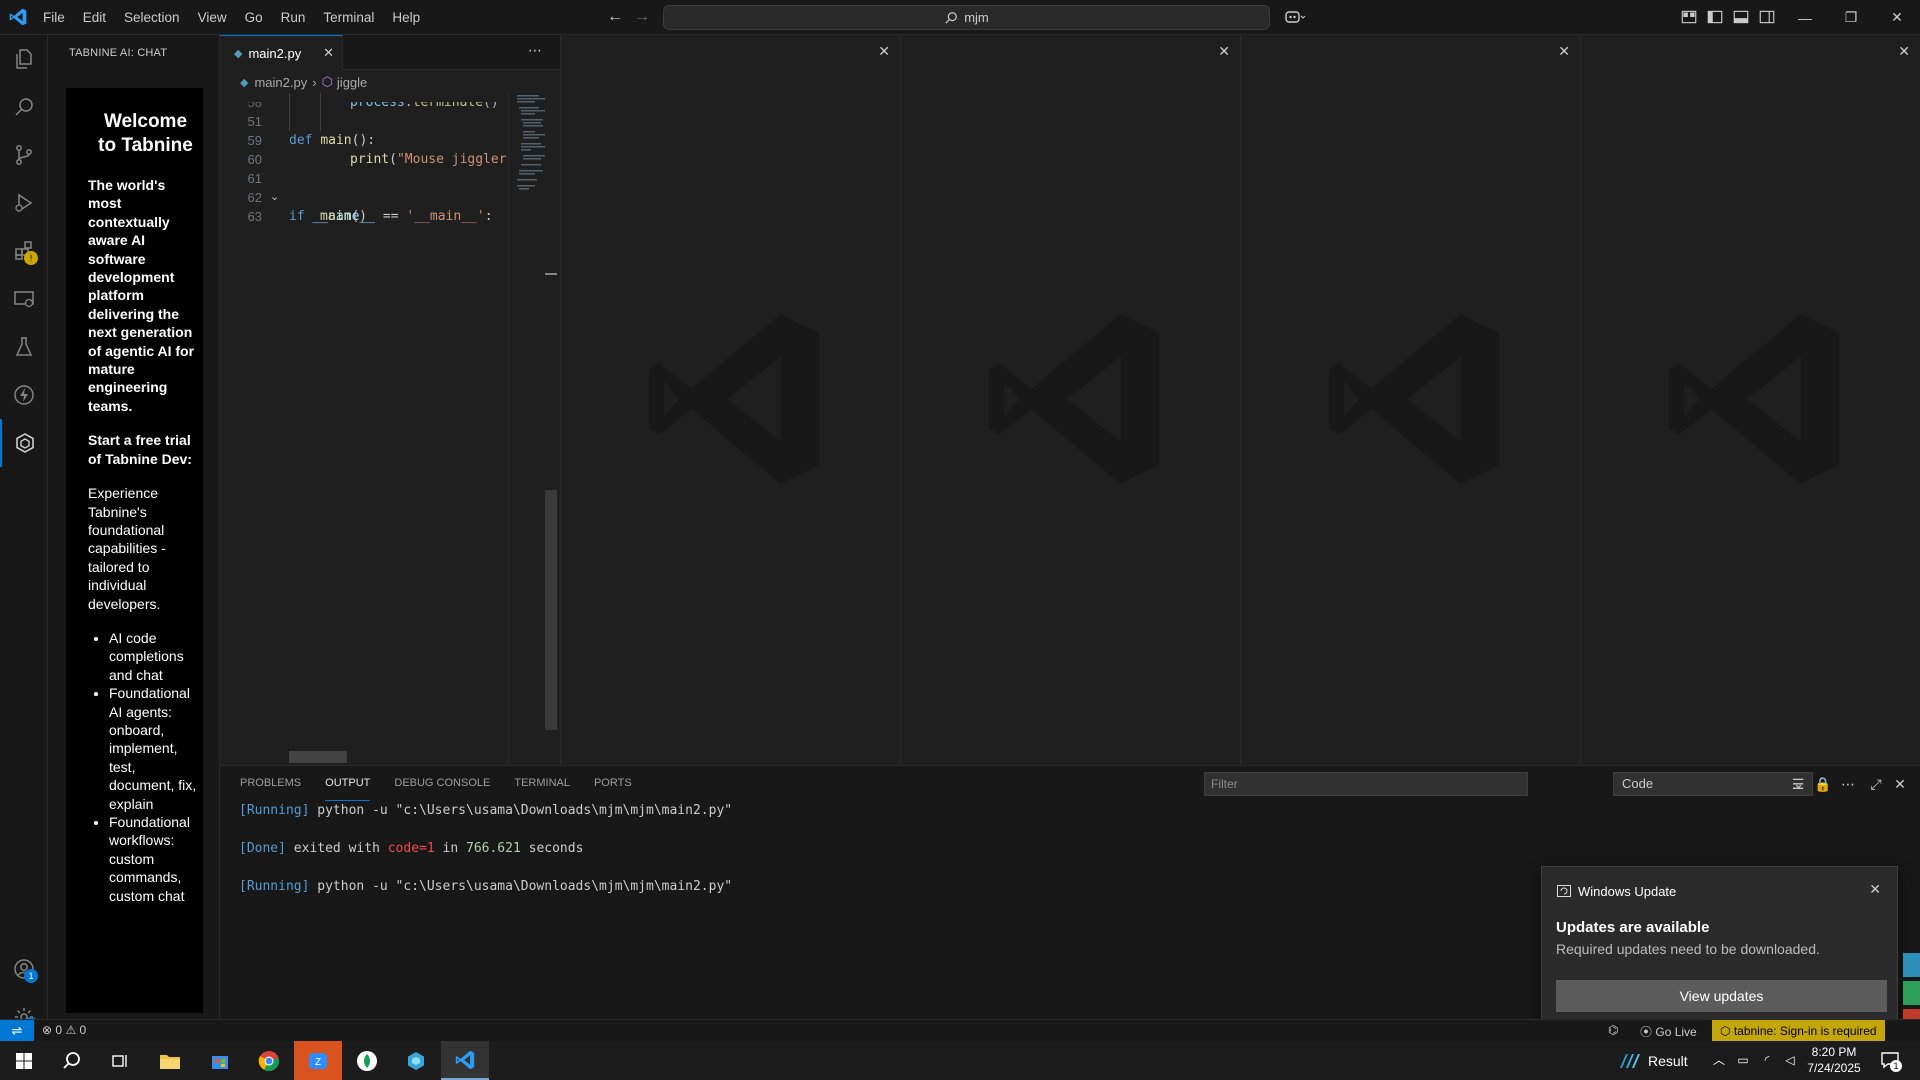  Describe the element at coordinates (1652, 1060) in the screenshot. I see `weather-widget: Result` at that location.